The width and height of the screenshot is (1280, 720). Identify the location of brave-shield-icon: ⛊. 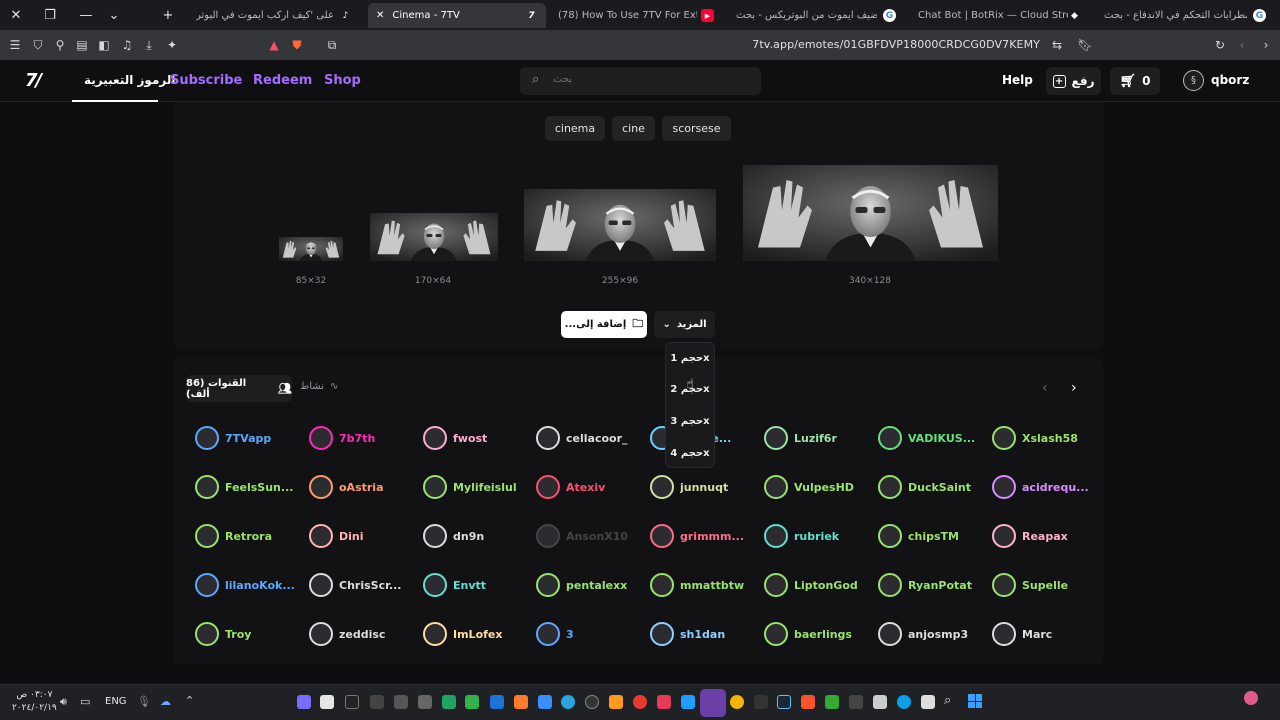
(297, 45).